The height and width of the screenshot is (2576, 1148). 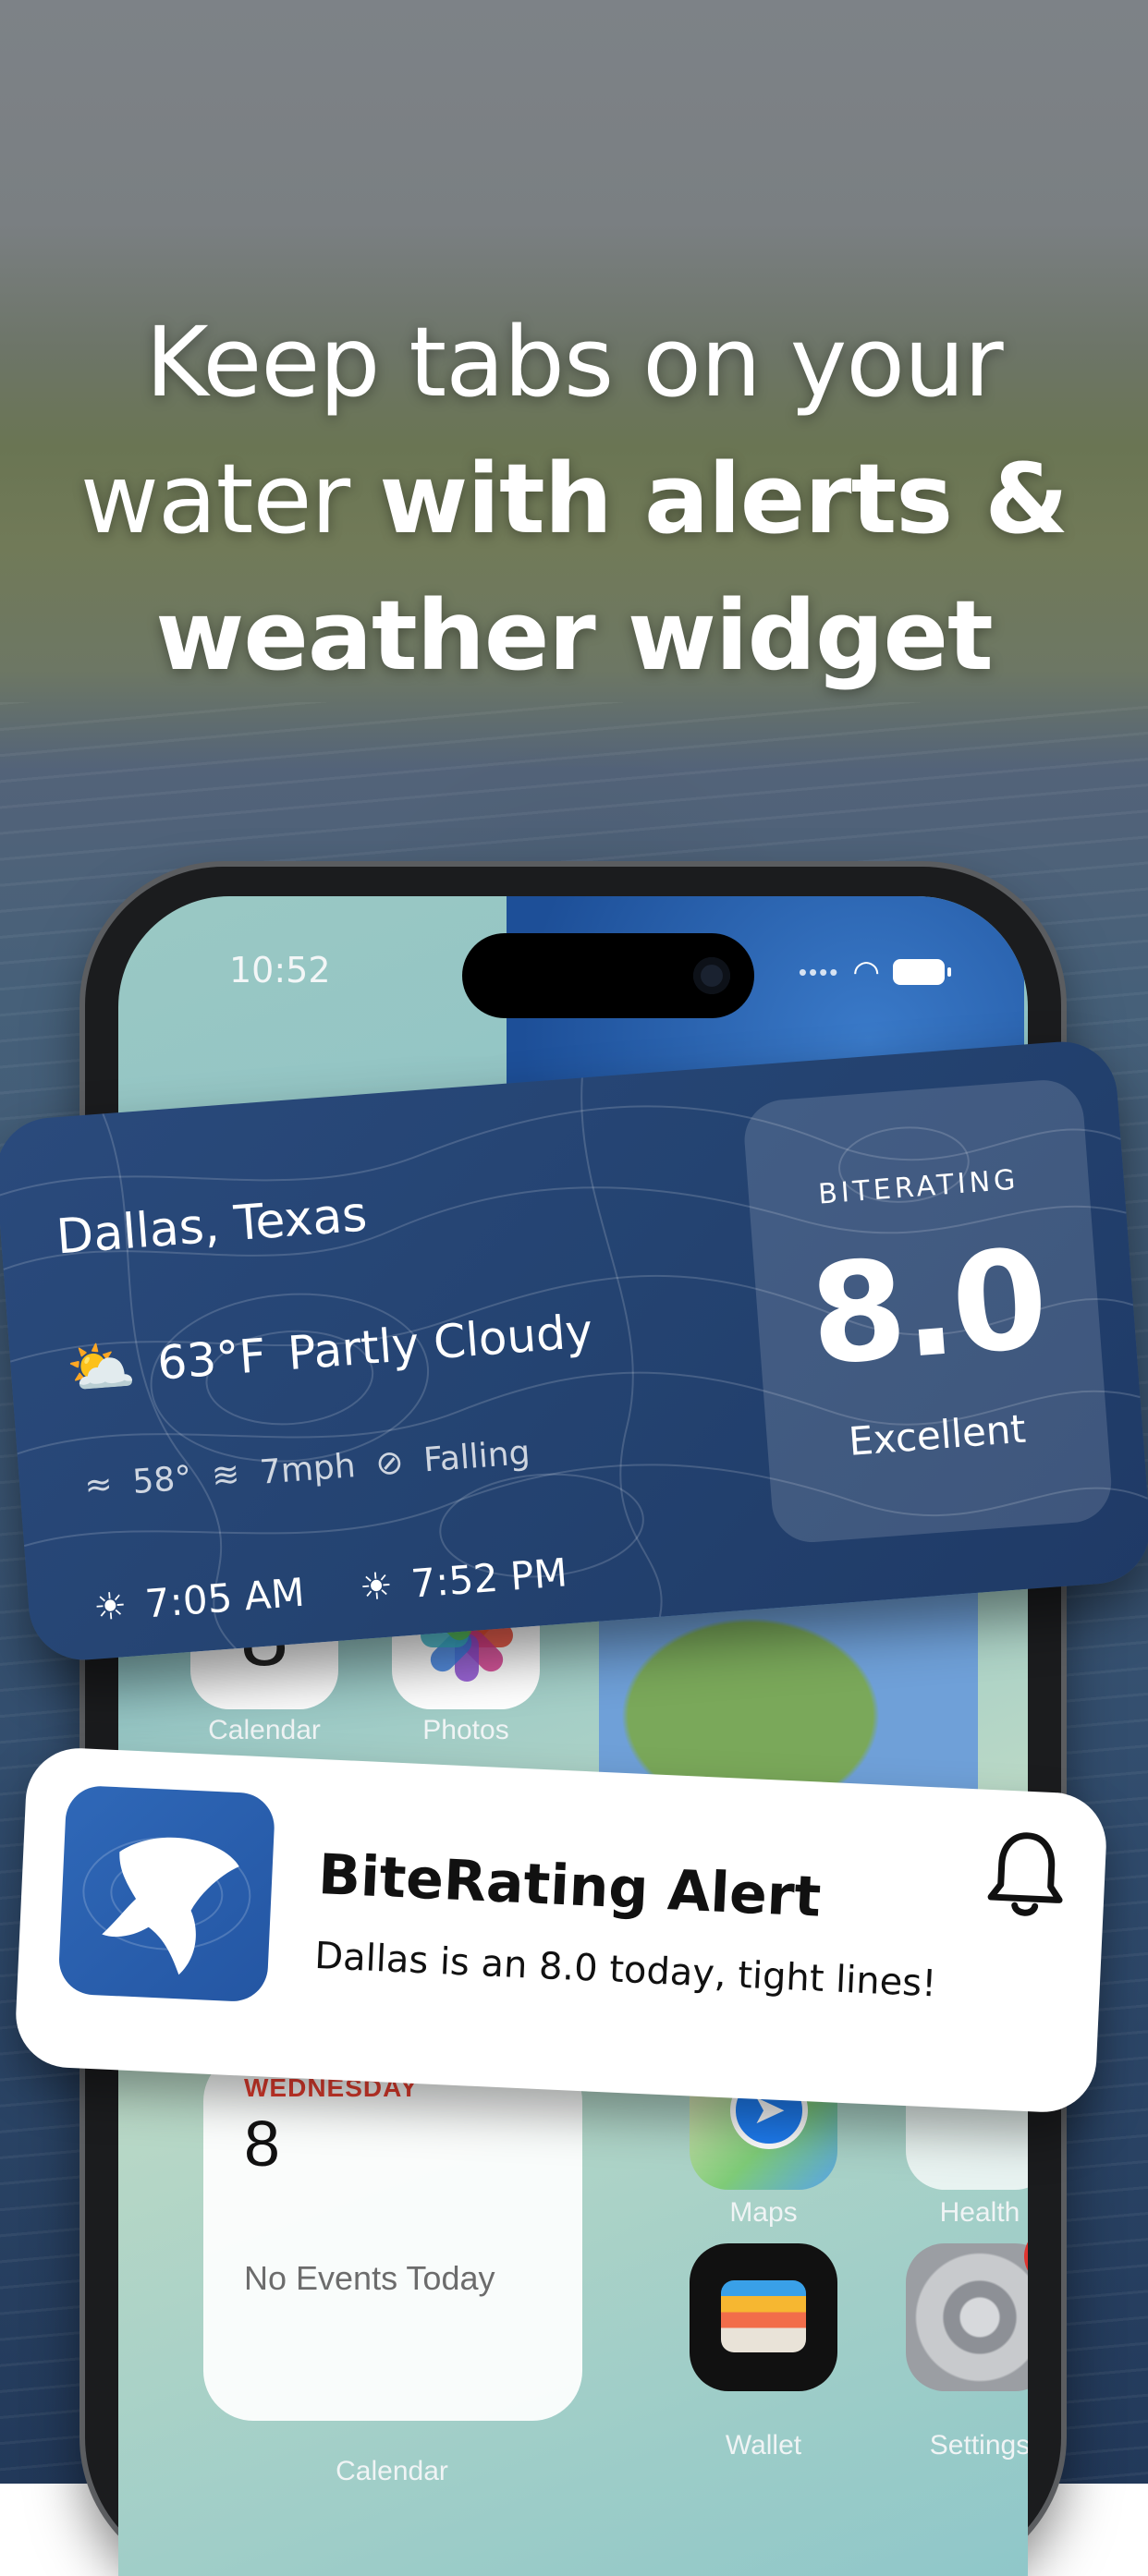 What do you see at coordinates (389, 1463) in the screenshot?
I see `pressure-icon: ⊘` at bounding box center [389, 1463].